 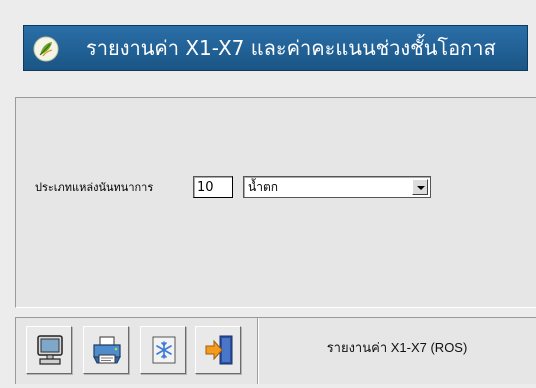 What do you see at coordinates (49, 350) in the screenshot?
I see `preview-button` at bounding box center [49, 350].